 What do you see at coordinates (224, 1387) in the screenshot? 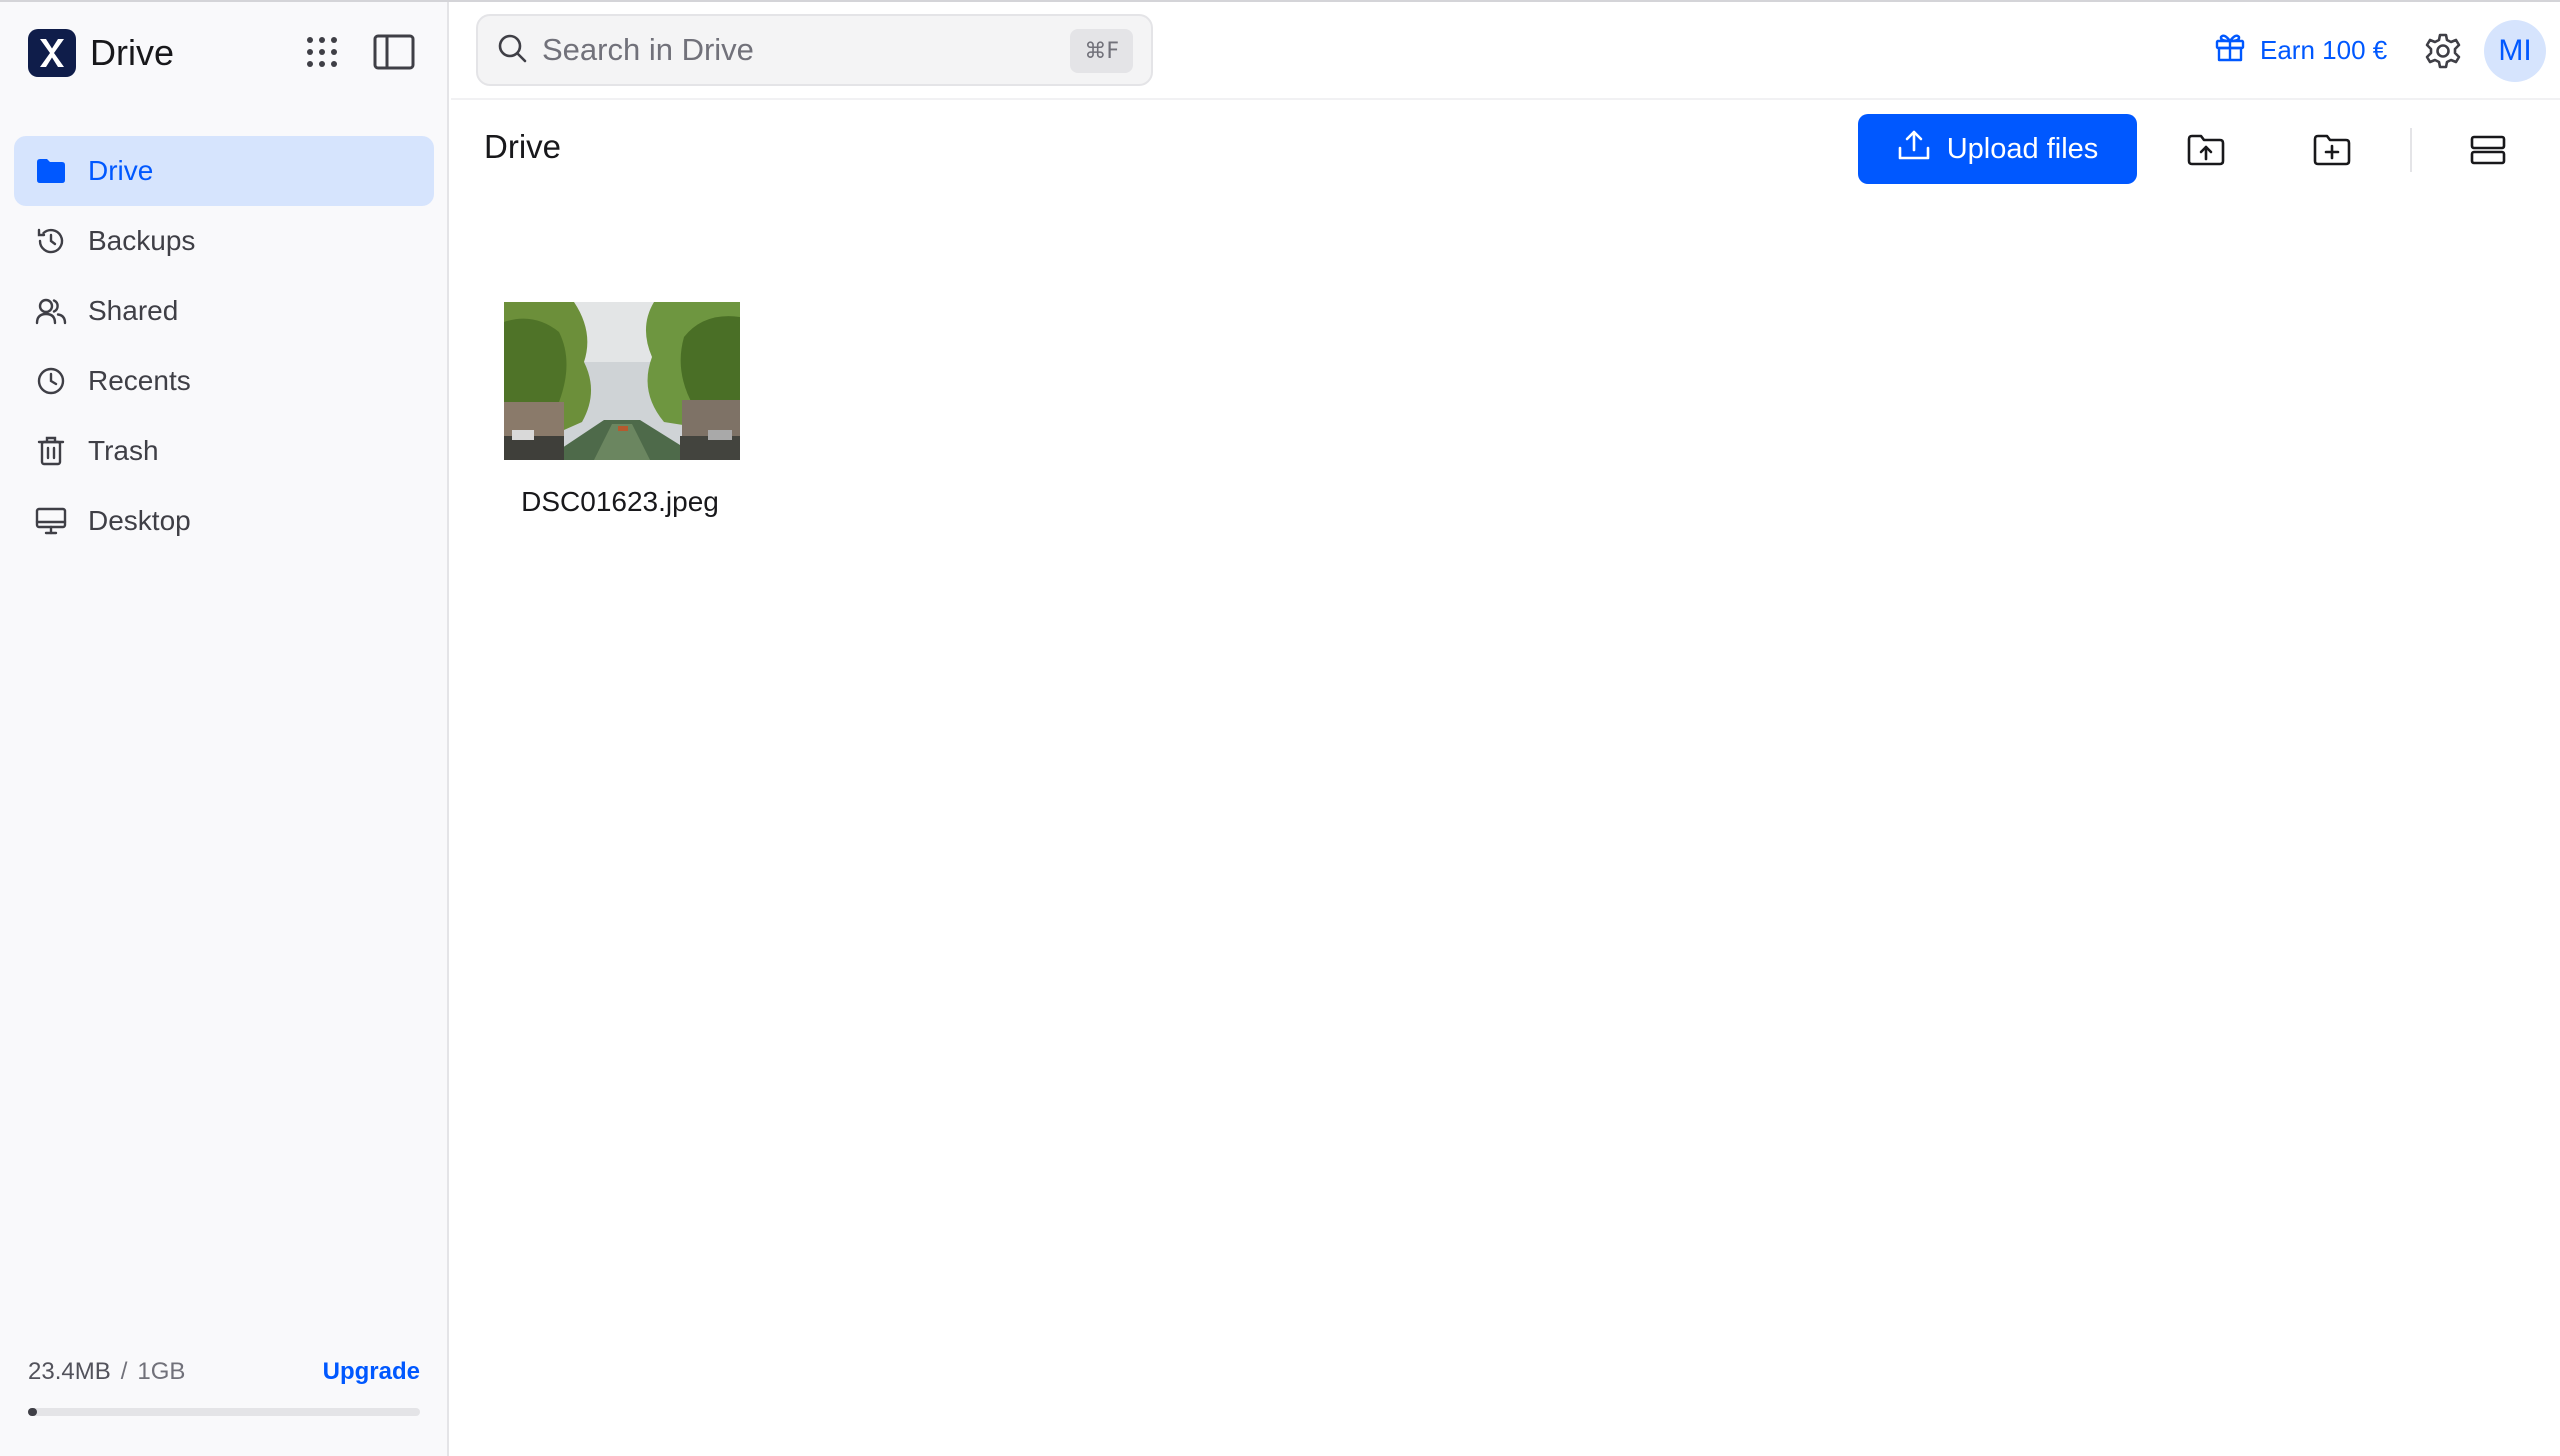
I see `storage-usage: 23.4MB / 1GB Upgrade` at bounding box center [224, 1387].